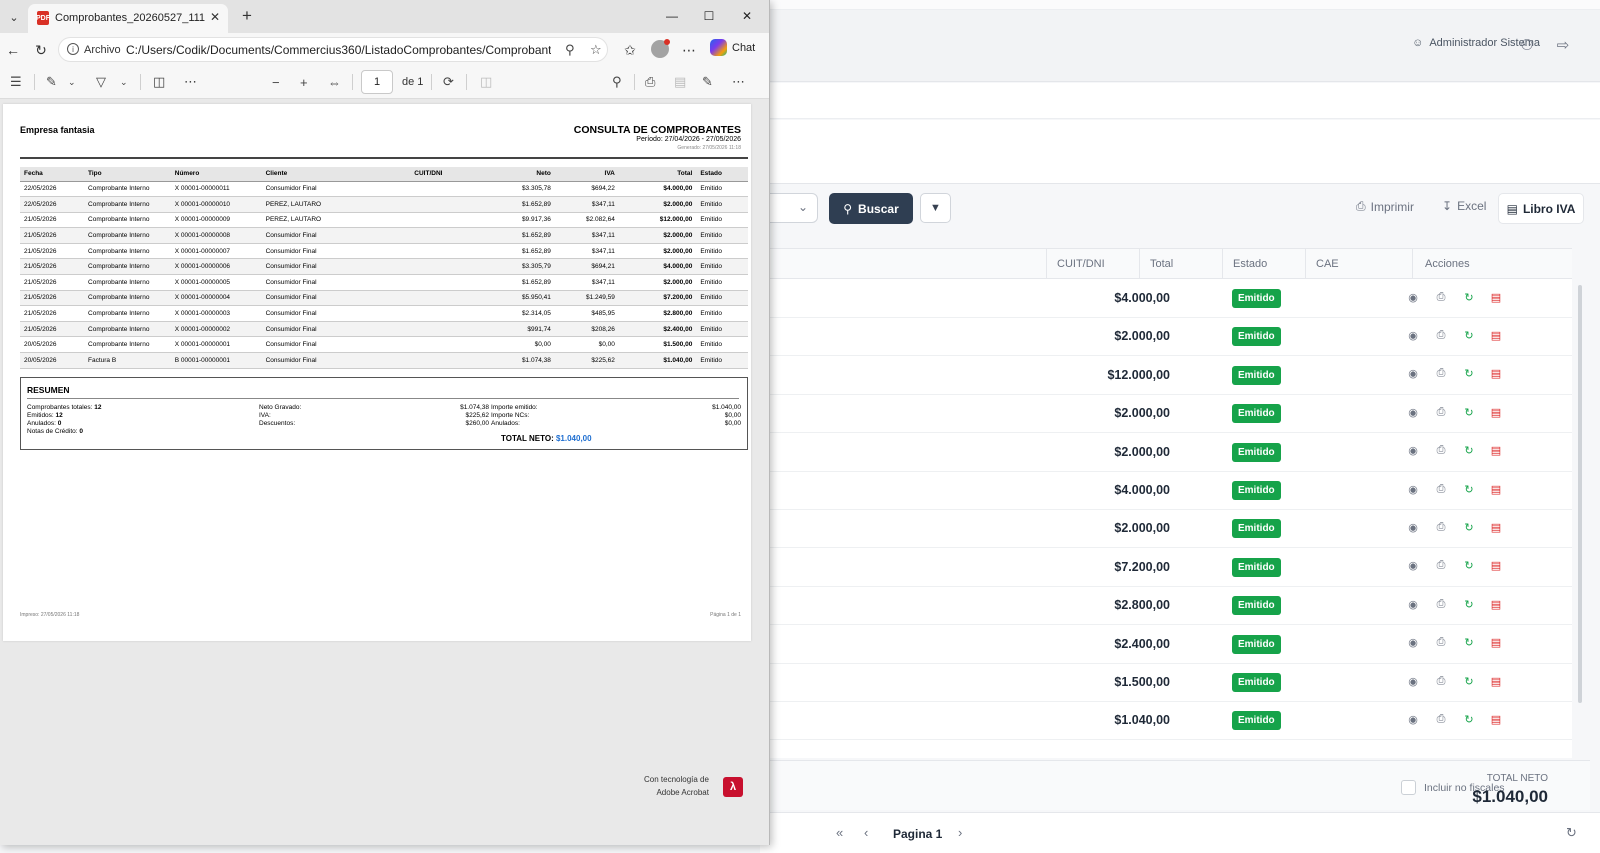  I want to click on draw-icon: ▽, so click(101, 82).